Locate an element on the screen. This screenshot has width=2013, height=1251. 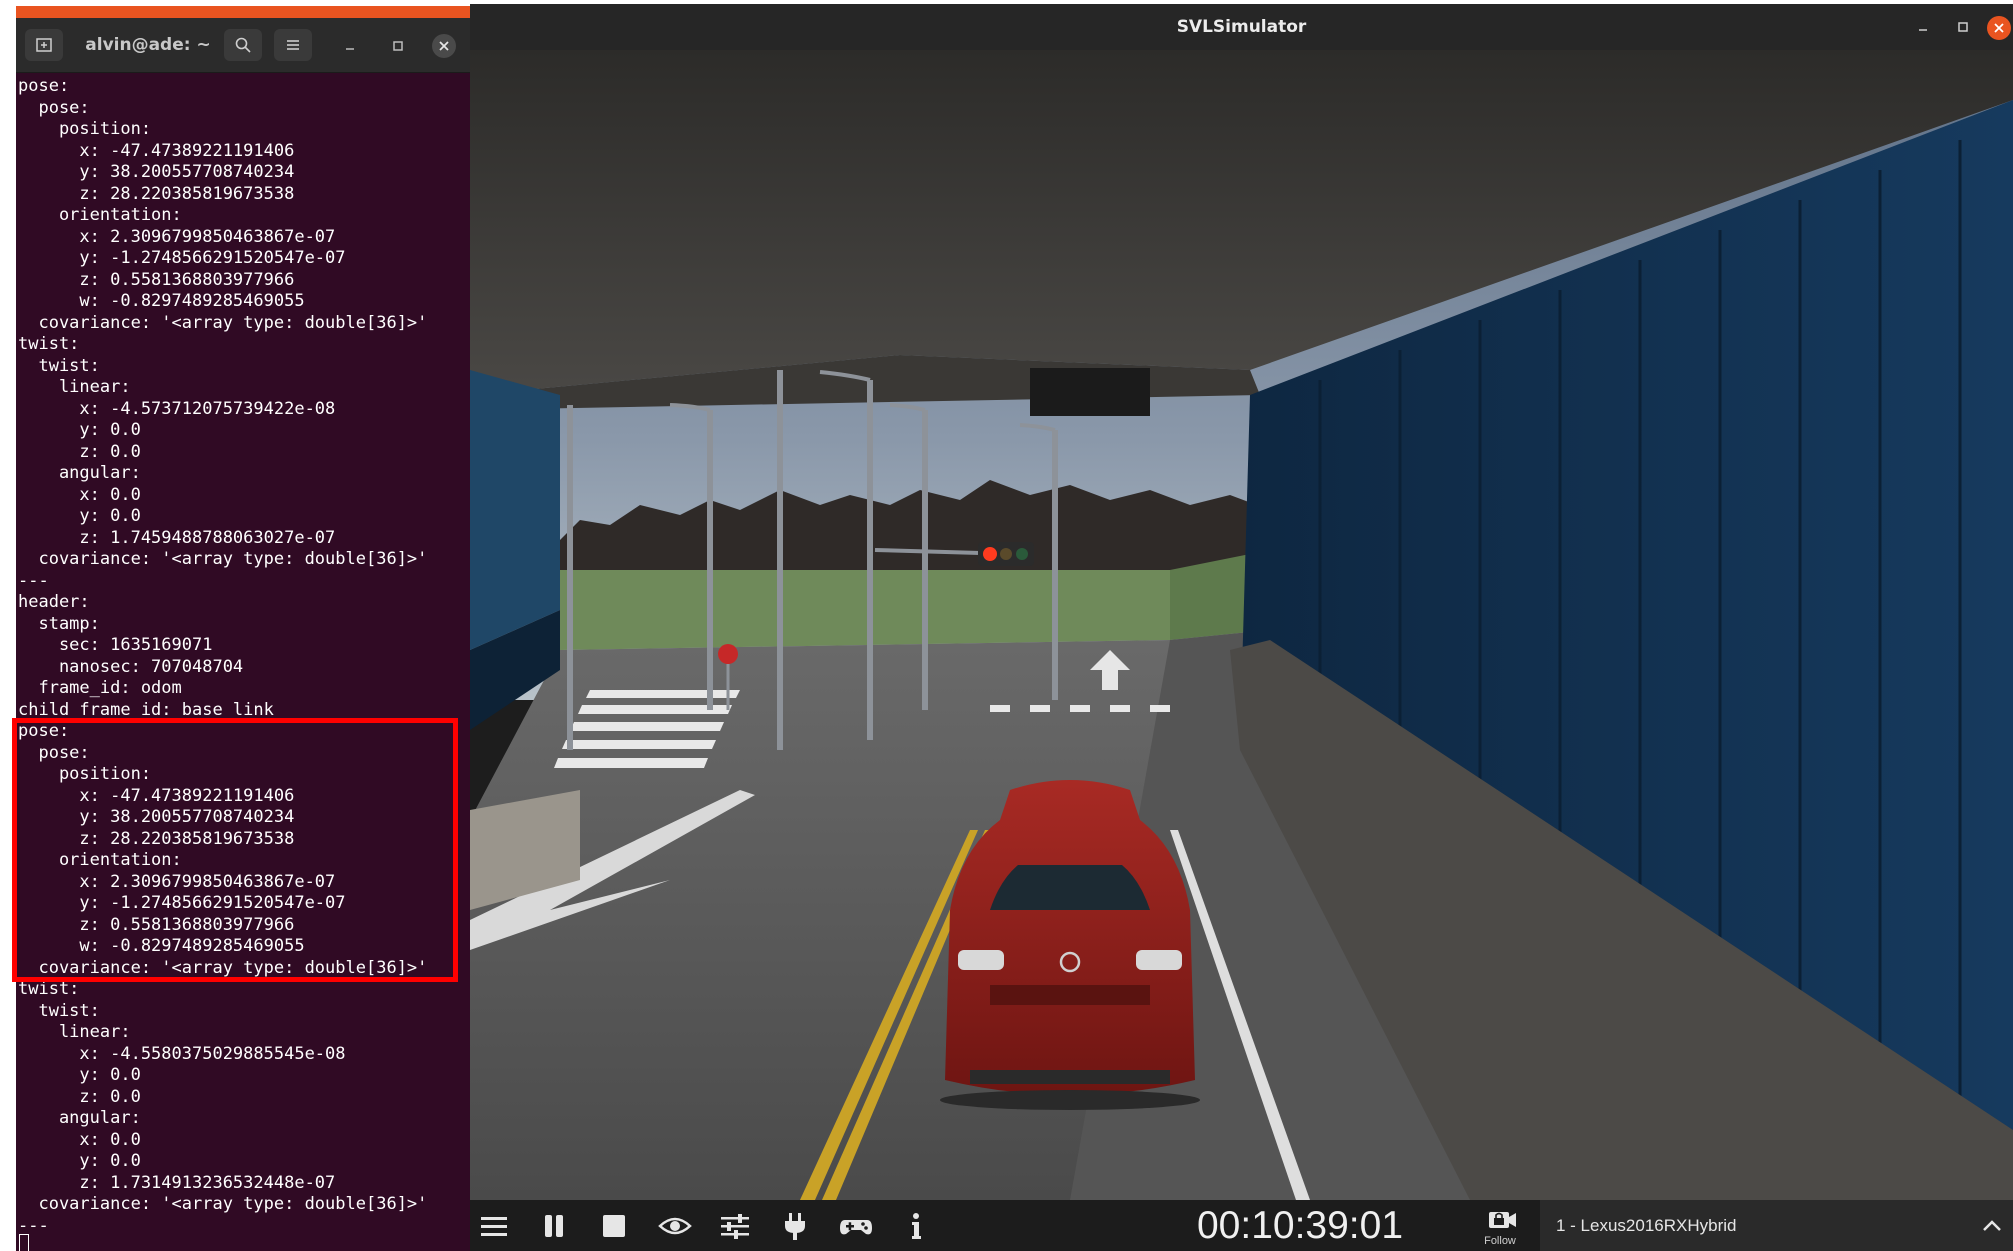
terminal-line: x: -4.573712075739422e-08 is located at coordinates (177, 408).